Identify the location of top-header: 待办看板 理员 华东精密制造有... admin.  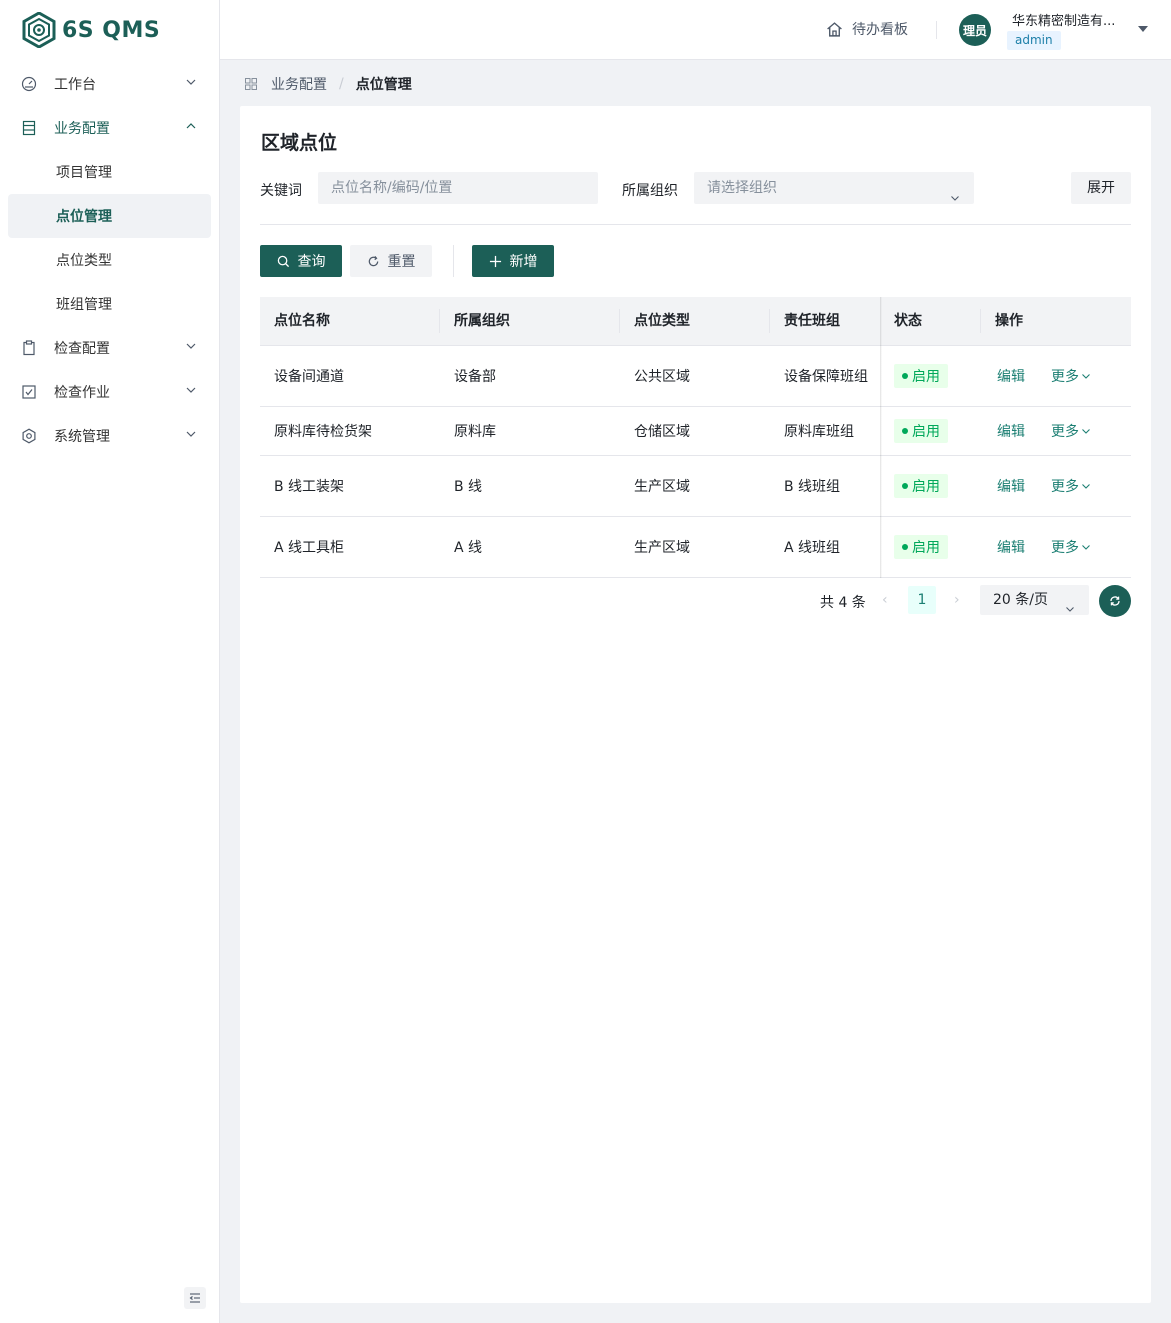
(695, 30).